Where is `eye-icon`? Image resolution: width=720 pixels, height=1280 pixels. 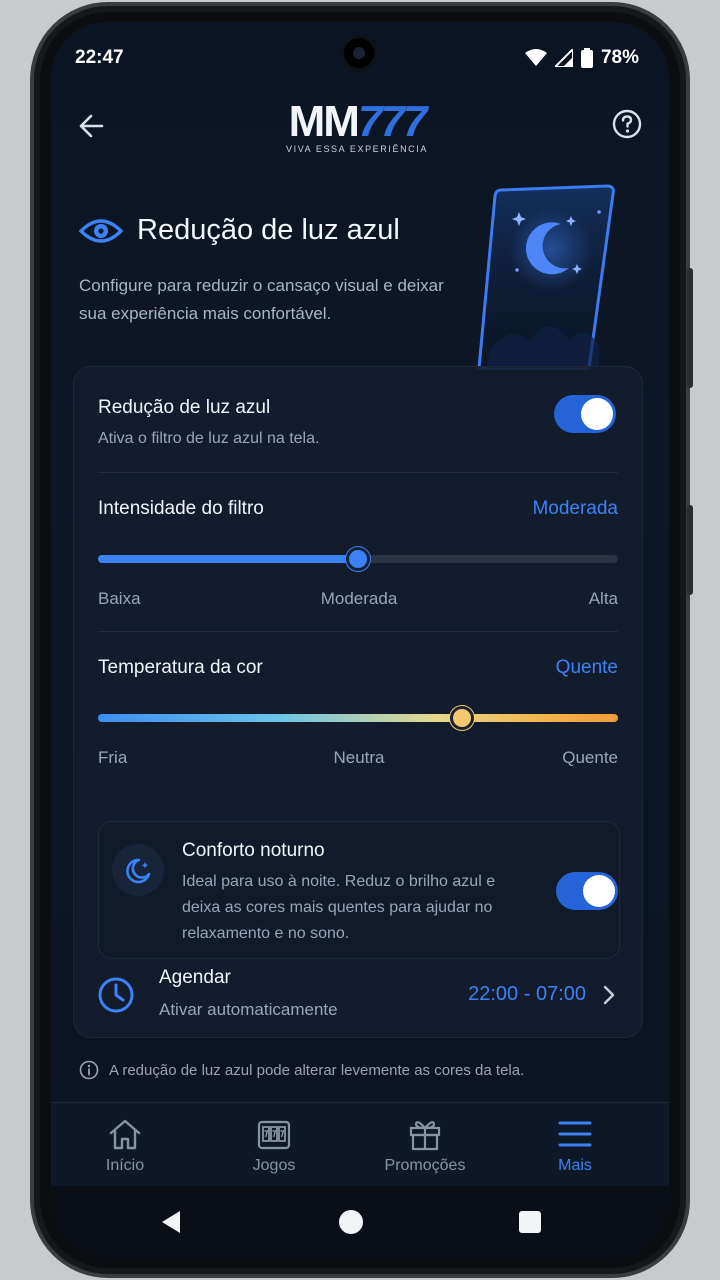
eye-icon is located at coordinates (101, 230).